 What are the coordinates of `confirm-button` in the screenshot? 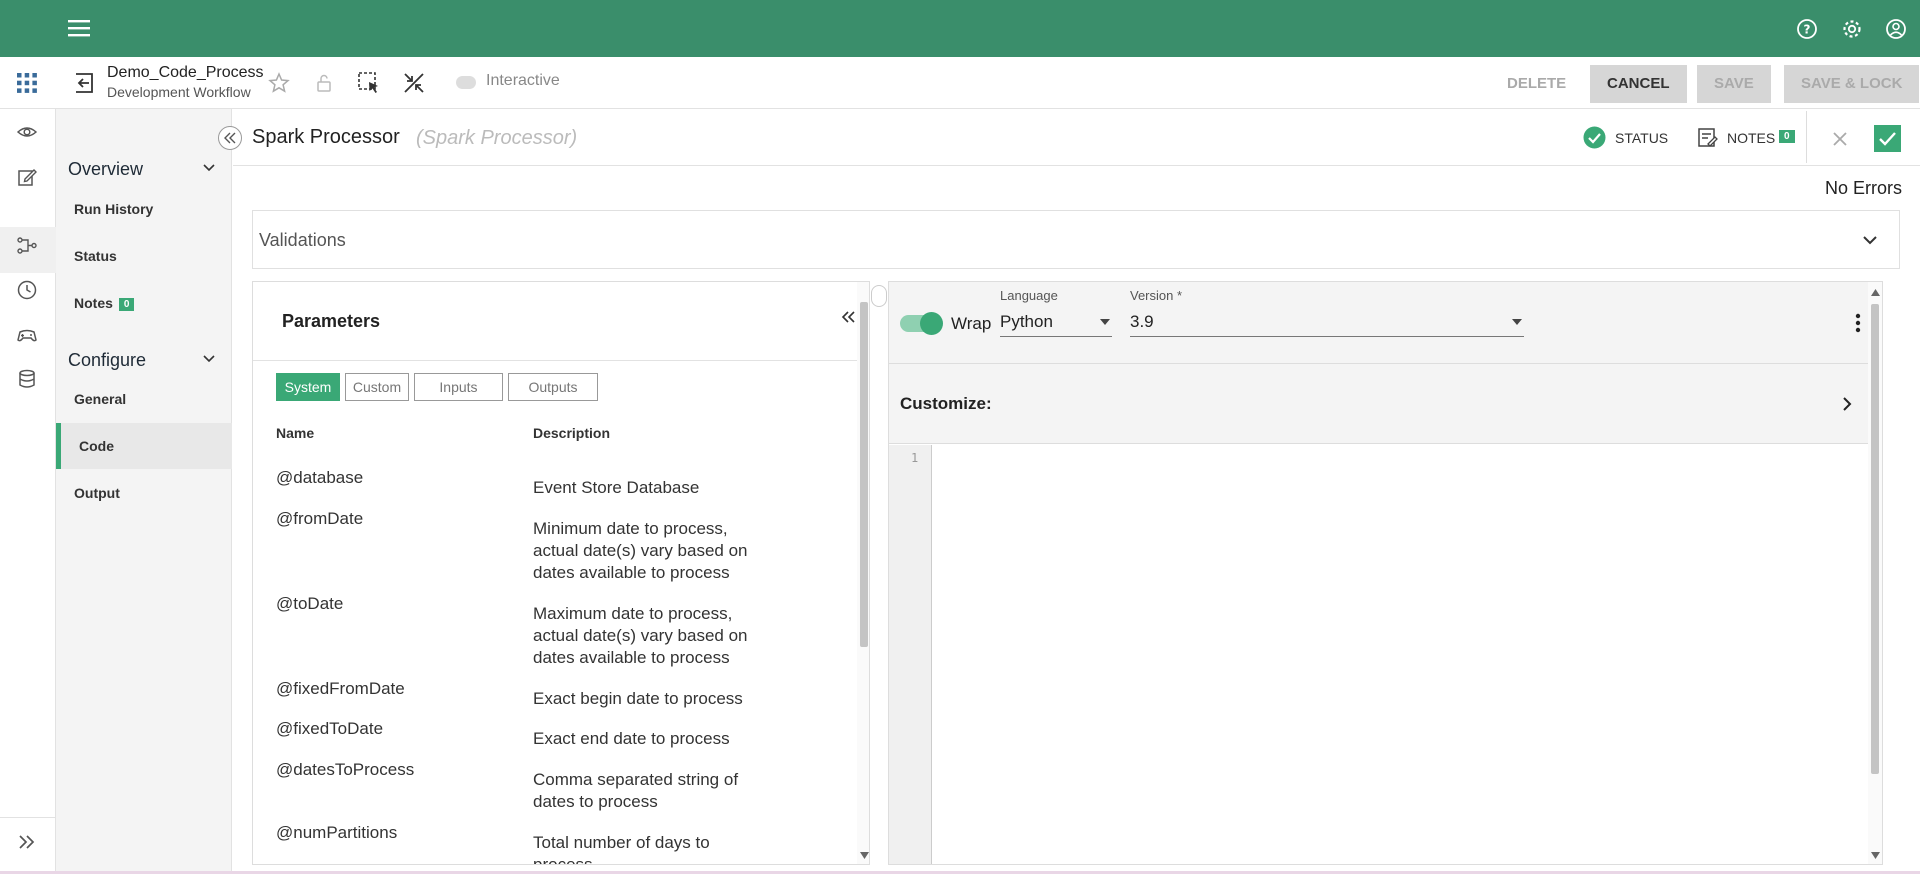 It's located at (1887, 138).